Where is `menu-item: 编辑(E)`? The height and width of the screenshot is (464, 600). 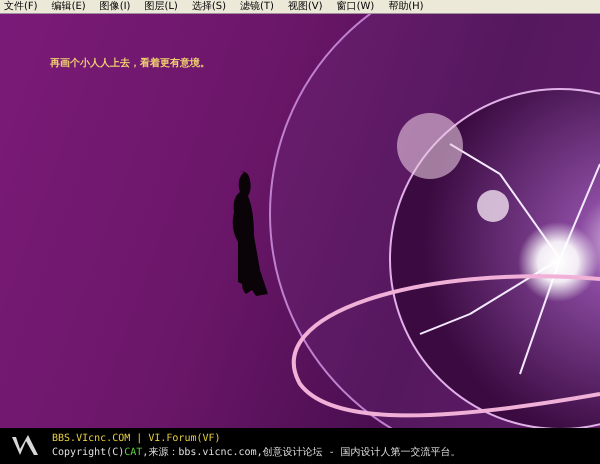
menu-item: 编辑(E) is located at coordinates (69, 6).